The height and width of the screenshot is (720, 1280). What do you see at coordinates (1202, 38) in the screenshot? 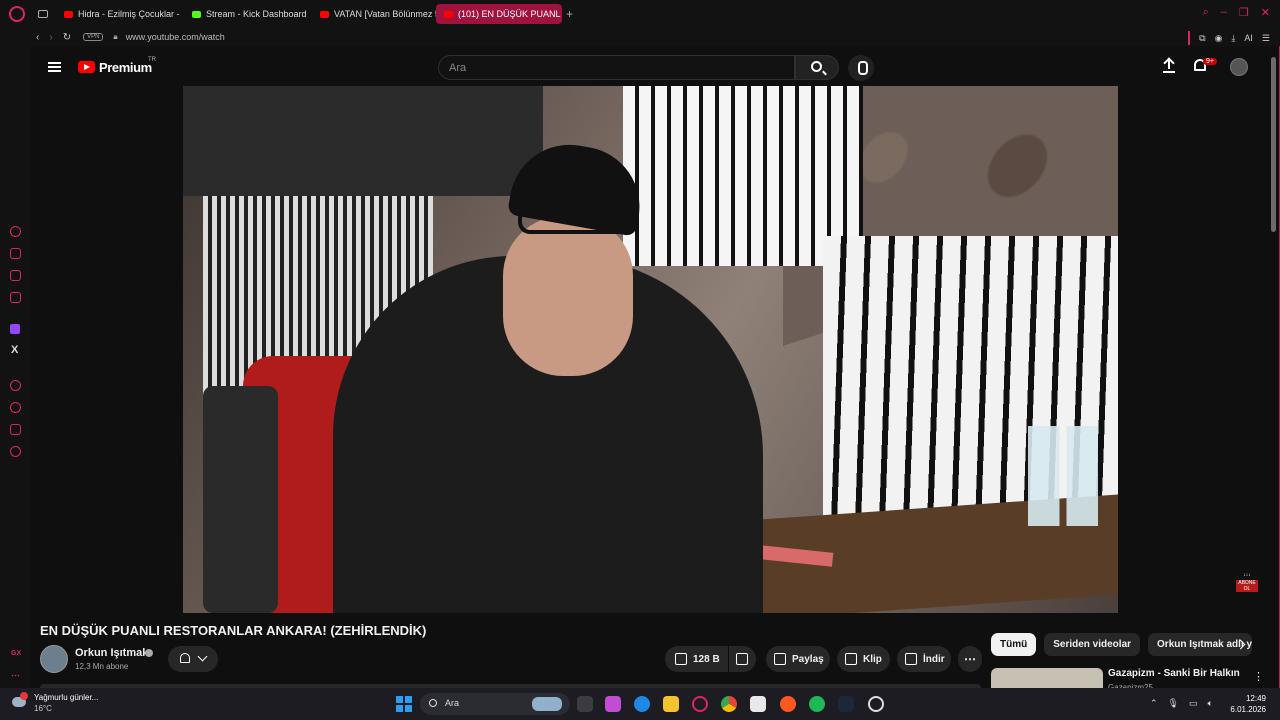
I see `extensions-icon: ⧉` at bounding box center [1202, 38].